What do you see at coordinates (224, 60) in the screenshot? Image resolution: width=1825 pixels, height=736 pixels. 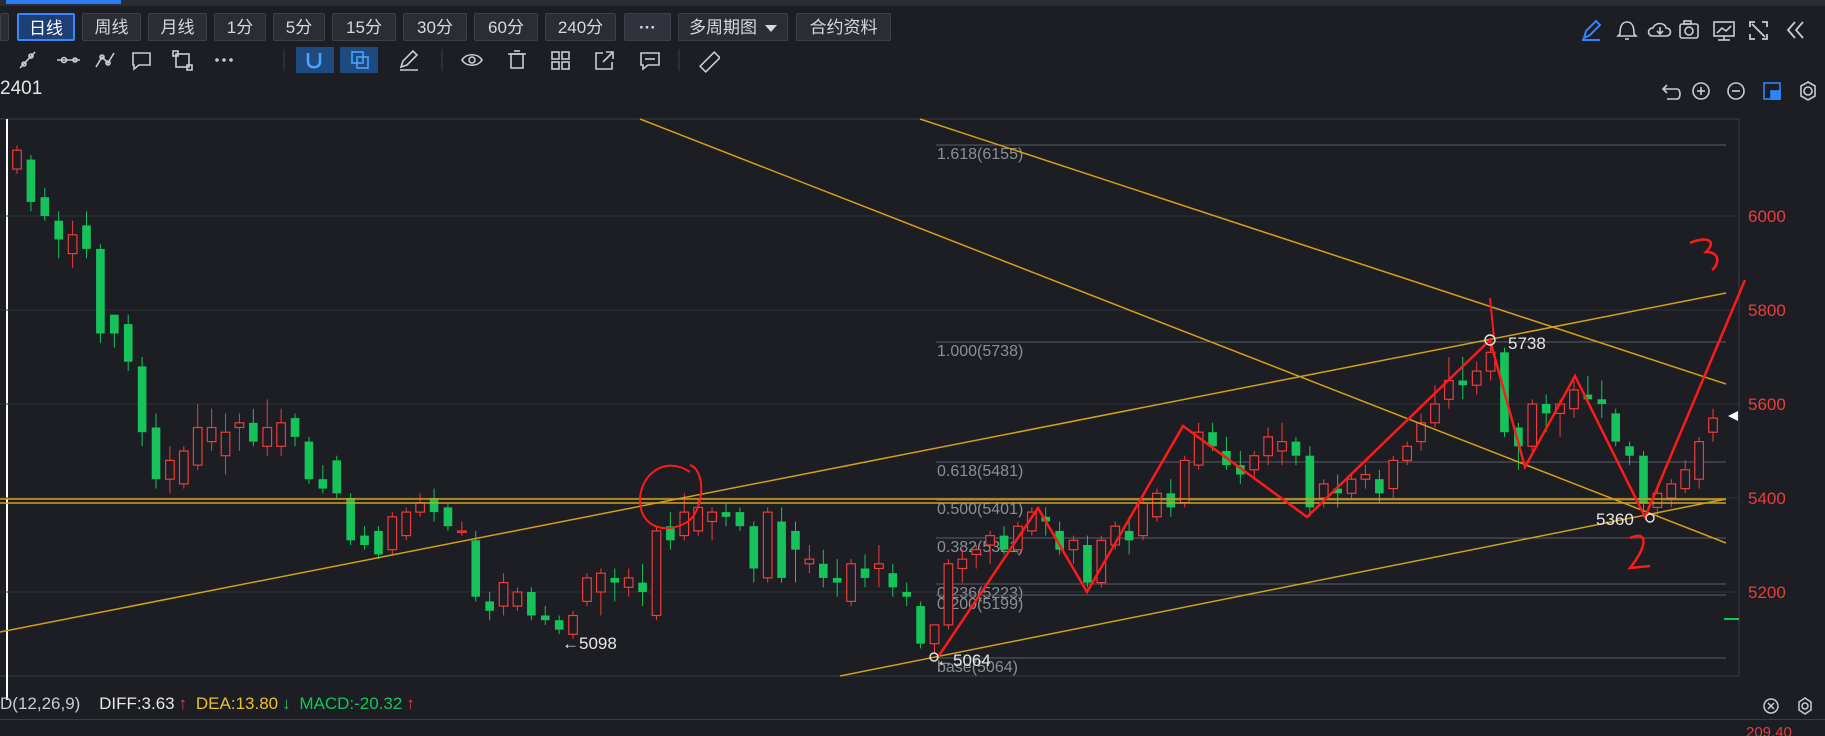 I see `more-tools-icon` at bounding box center [224, 60].